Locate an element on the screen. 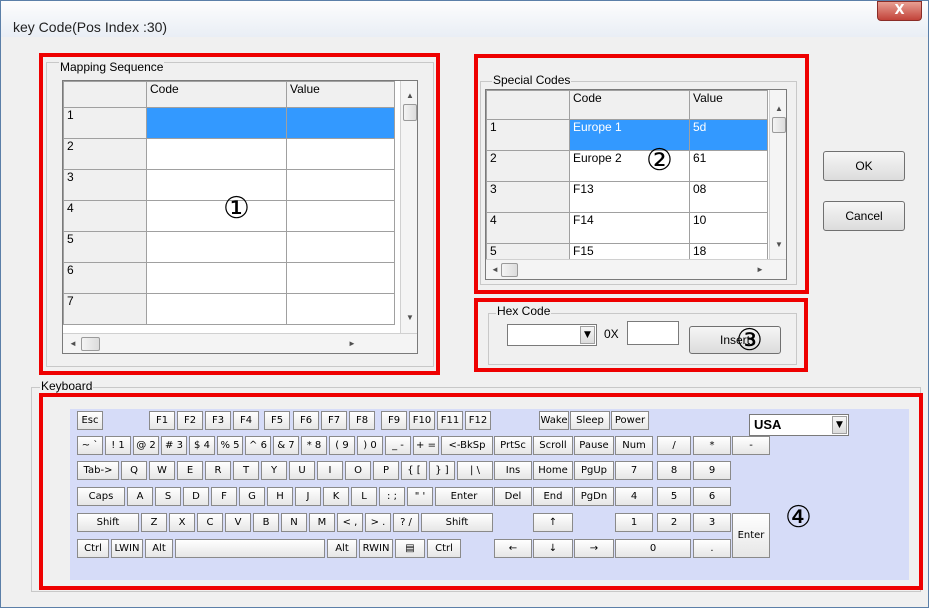 The image size is (929, 608). key-f4: F4 is located at coordinates (246, 420).